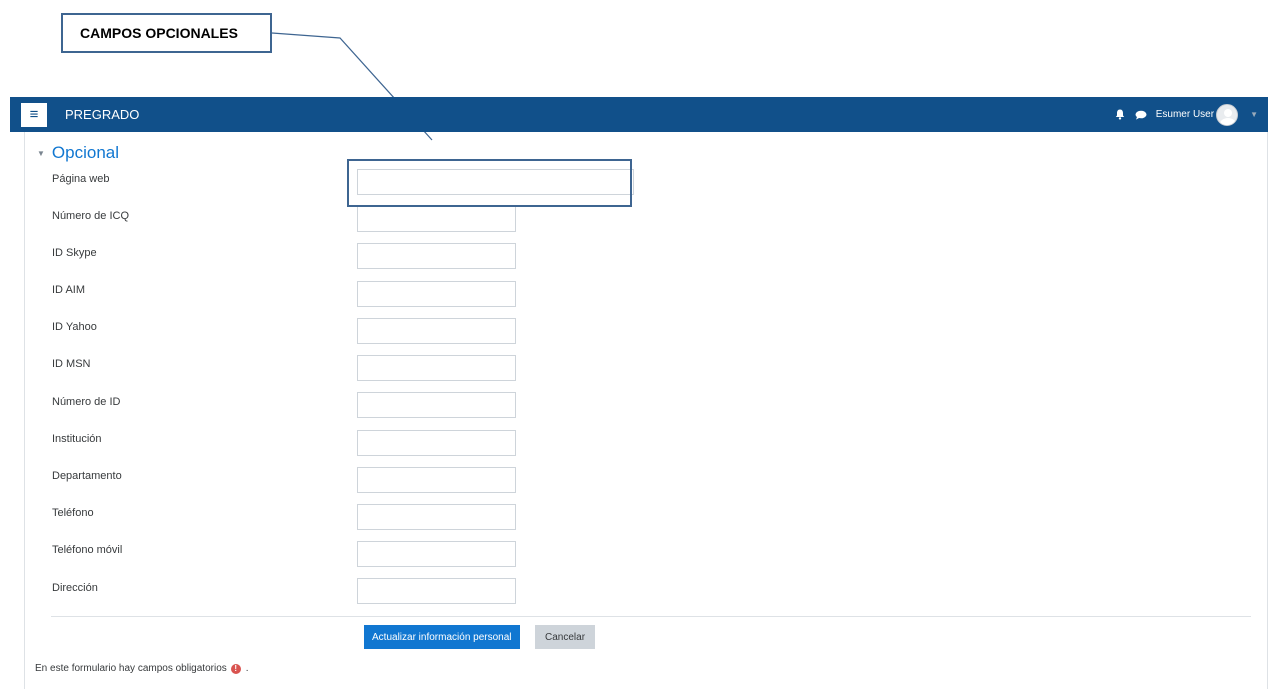  I want to click on aim-input, so click(436, 294).